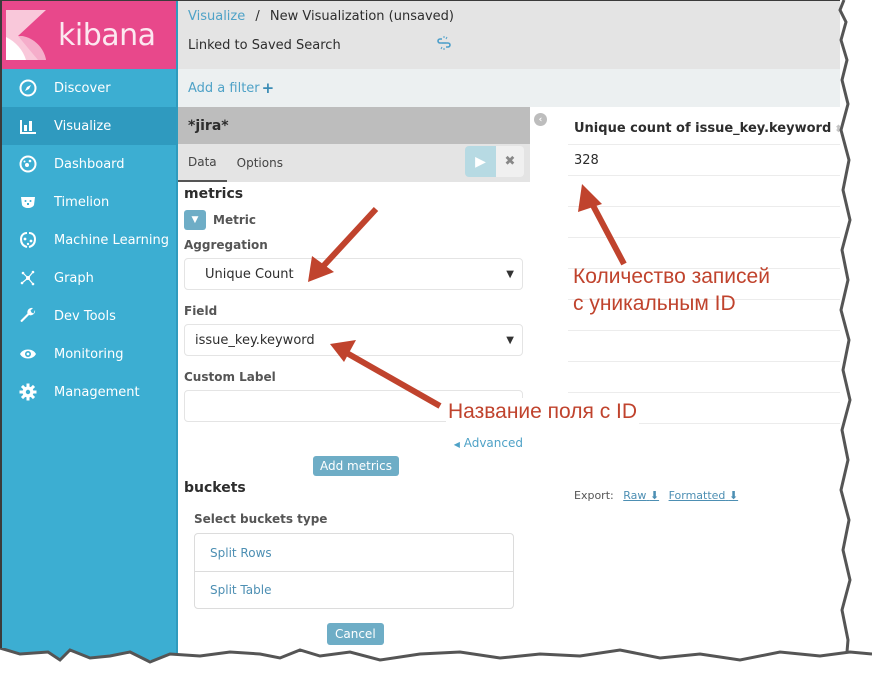 The width and height of the screenshot is (872, 688). I want to click on sidebar-item-graph: Graph, so click(90, 278).